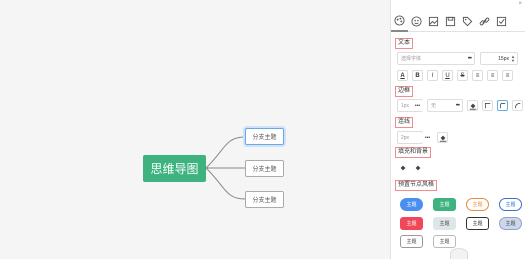 The height and width of the screenshot is (259, 525). I want to click on check-icon, so click(501, 21).